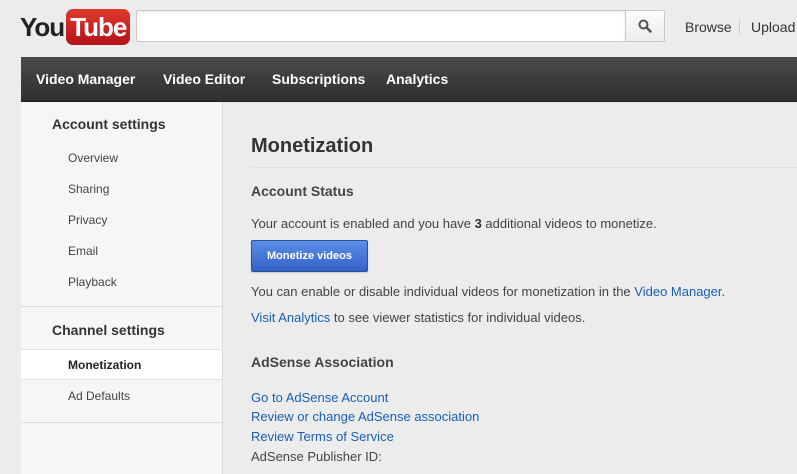  What do you see at coordinates (302, 191) in the screenshot?
I see `account-status-heading: Account Status` at bounding box center [302, 191].